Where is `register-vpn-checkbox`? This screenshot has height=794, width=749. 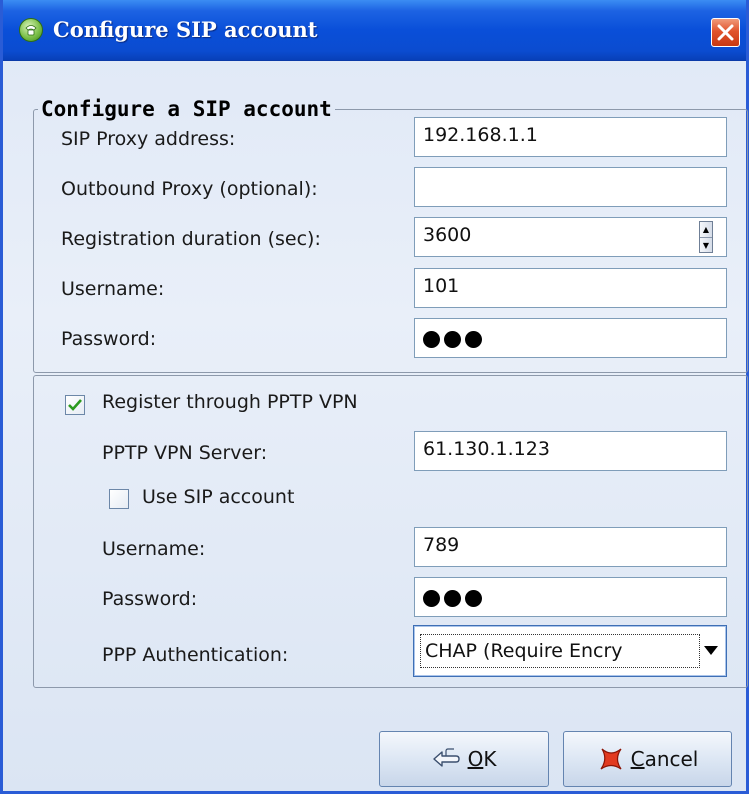
register-vpn-checkbox is located at coordinates (75, 405).